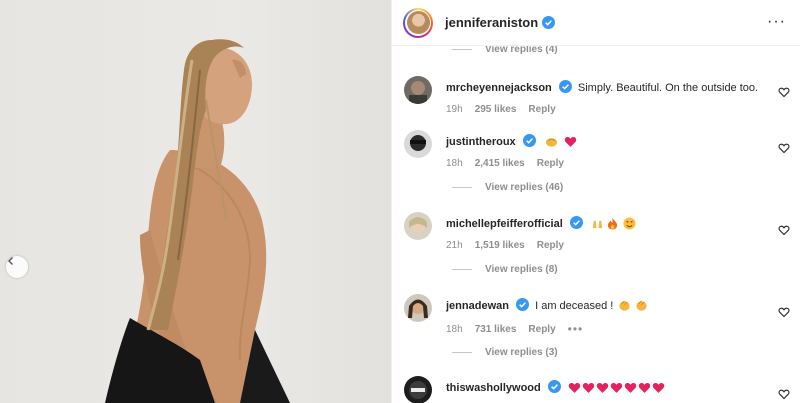 Image resolution: width=800 pixels, height=403 pixels. What do you see at coordinates (551, 142) in the screenshot?
I see `punch-emoji-icon` at bounding box center [551, 142].